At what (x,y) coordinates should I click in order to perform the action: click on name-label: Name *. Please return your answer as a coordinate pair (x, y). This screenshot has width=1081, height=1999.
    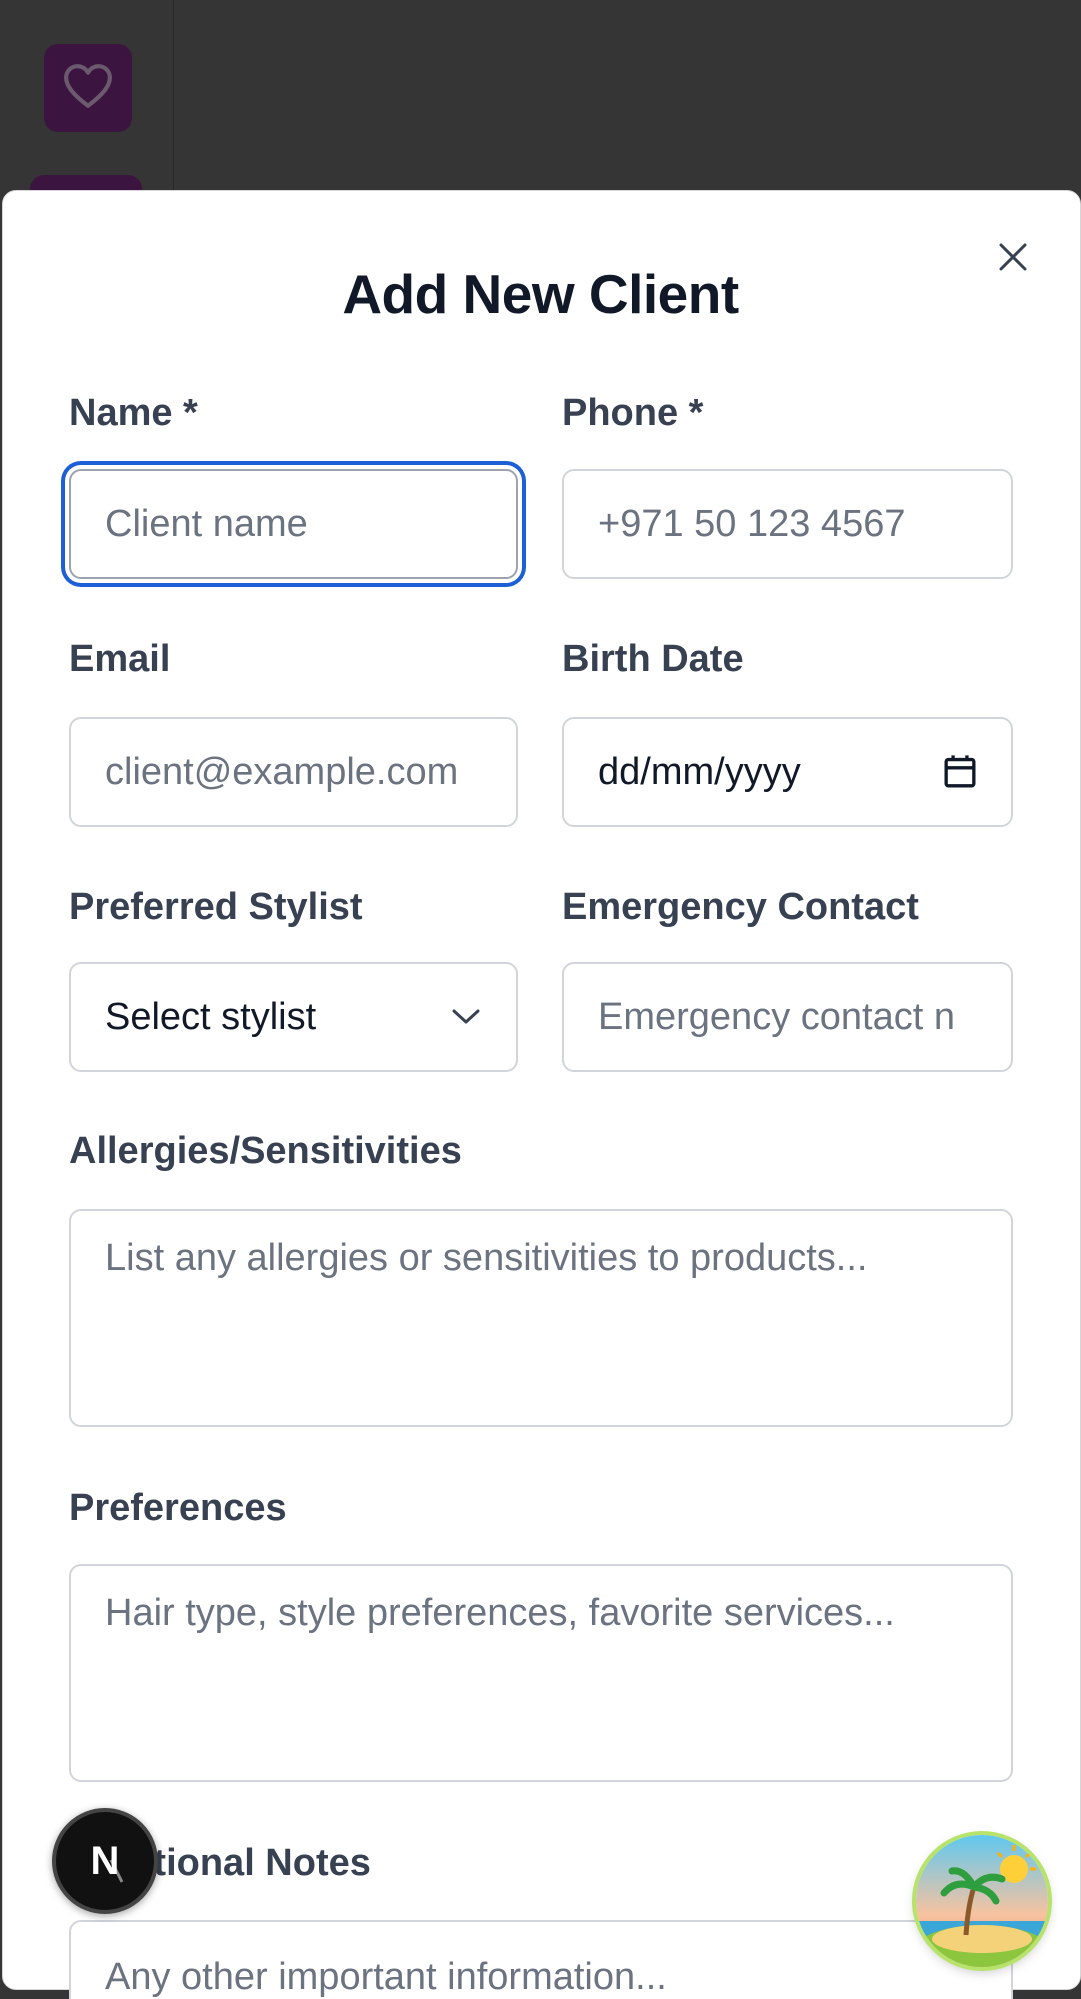
    Looking at the image, I should click on (133, 413).